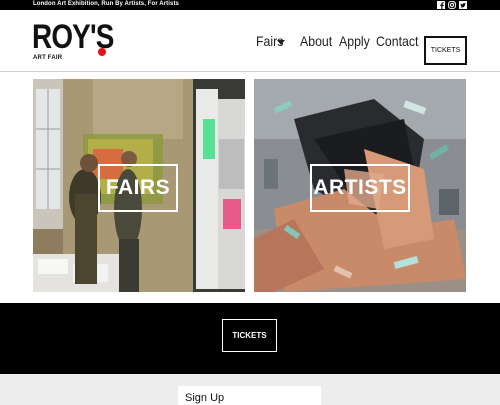  What do you see at coordinates (102, 52) in the screenshot?
I see `logo-dot` at bounding box center [102, 52].